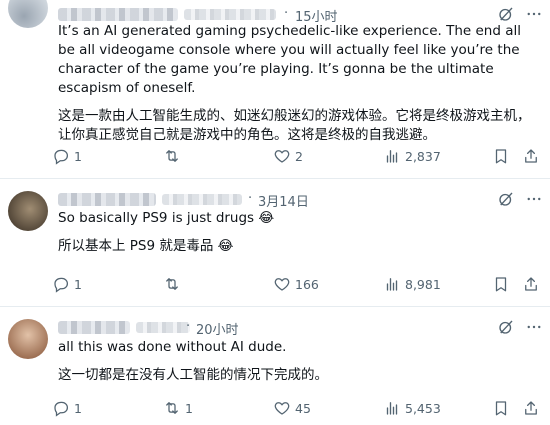 The width and height of the screenshot is (550, 425). I want to click on action-bar: 1 1 45 5,453, so click(297, 408).